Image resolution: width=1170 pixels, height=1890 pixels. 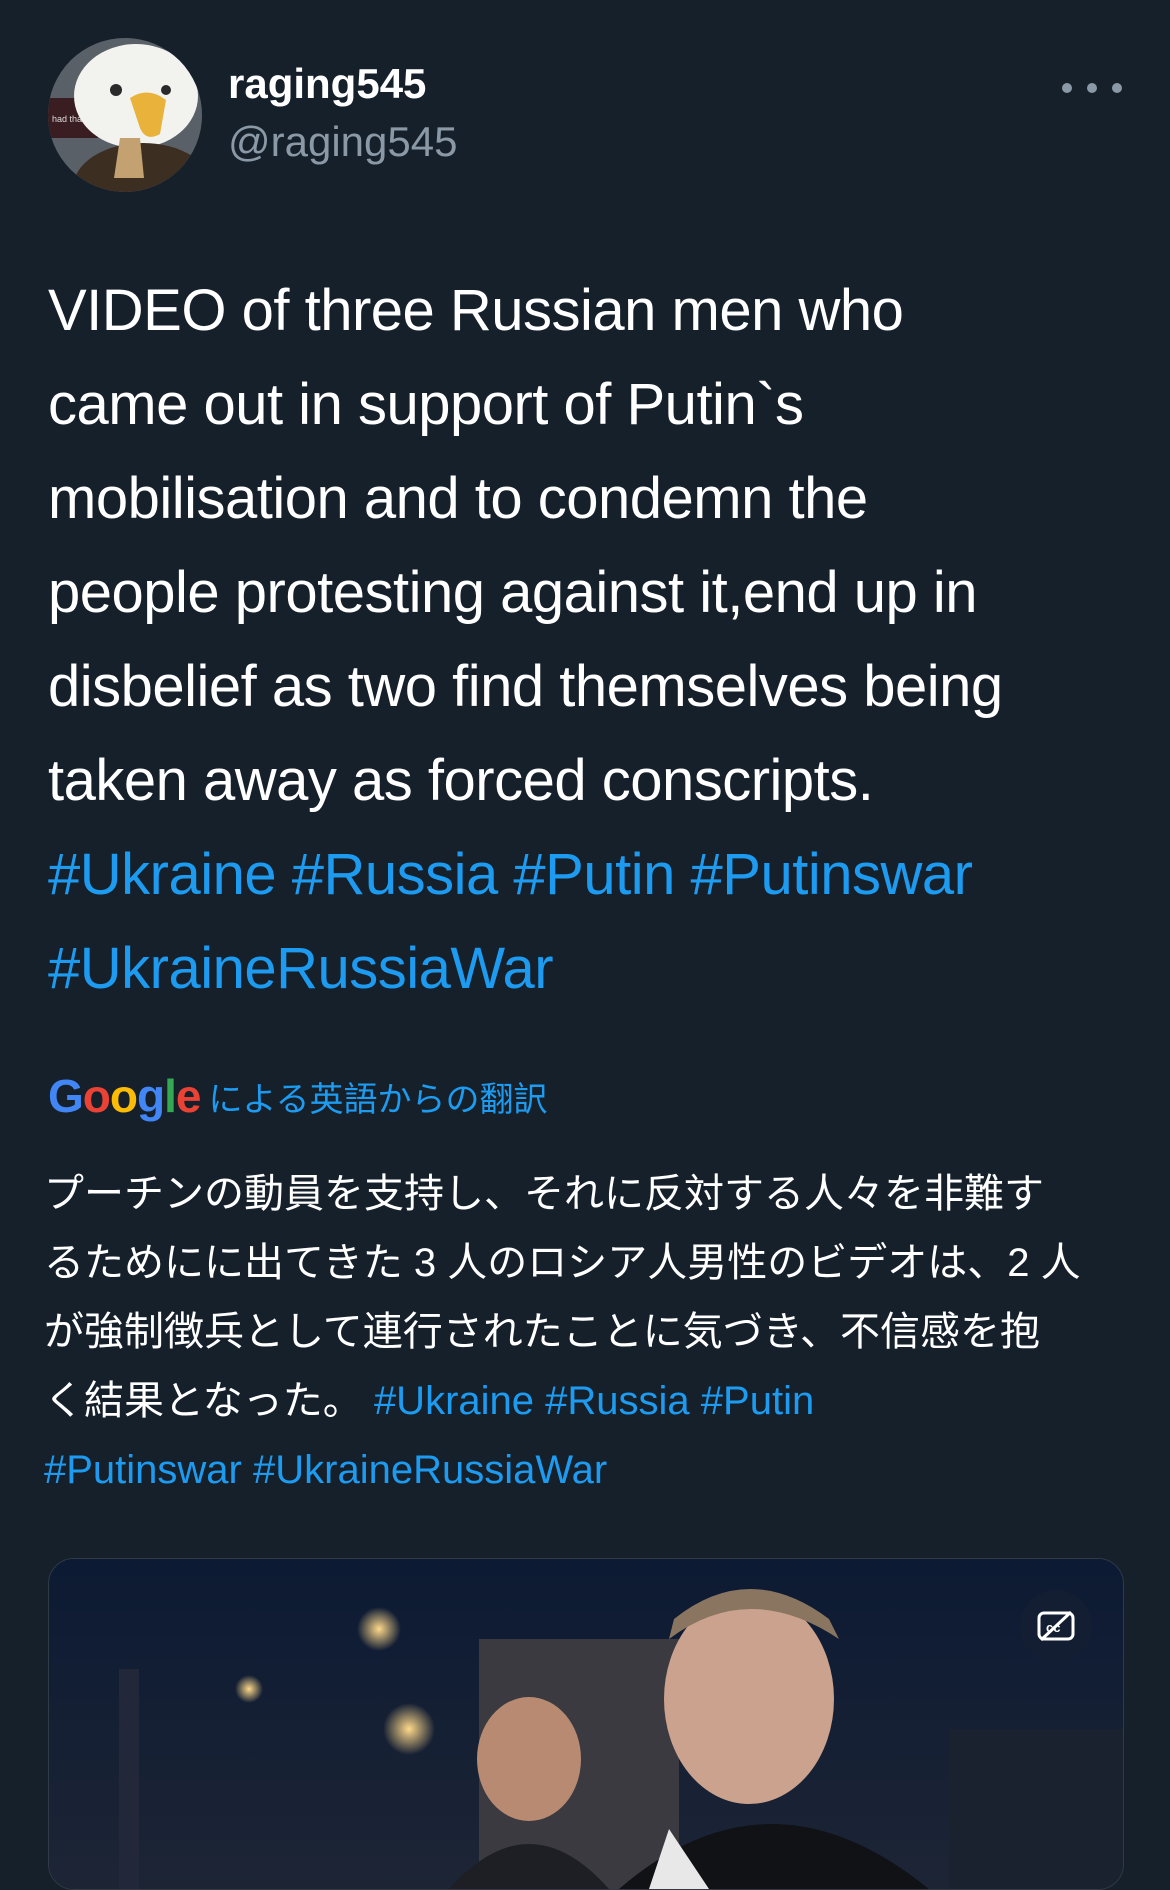 What do you see at coordinates (458, 498) in the screenshot?
I see `tweet-line: mobilisation and to condemn the` at bounding box center [458, 498].